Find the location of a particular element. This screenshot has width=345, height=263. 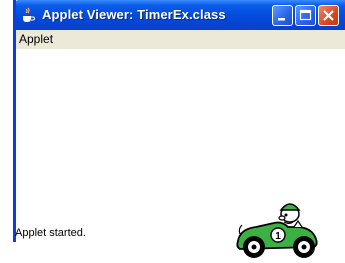

close-button is located at coordinates (328, 15).